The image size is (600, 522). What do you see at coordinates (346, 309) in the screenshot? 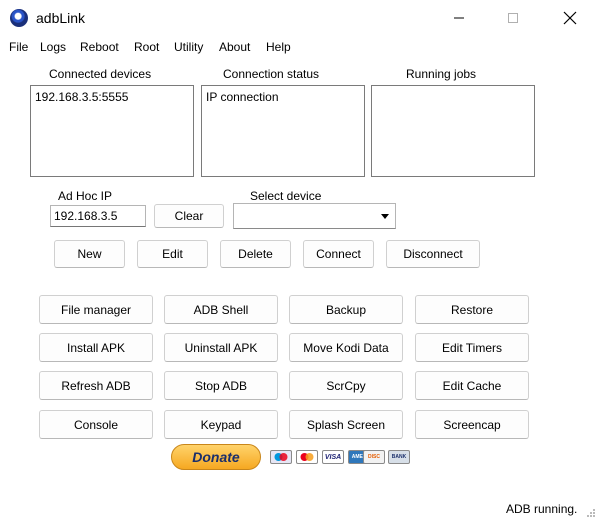
I see `backup-button: Backup` at bounding box center [346, 309].